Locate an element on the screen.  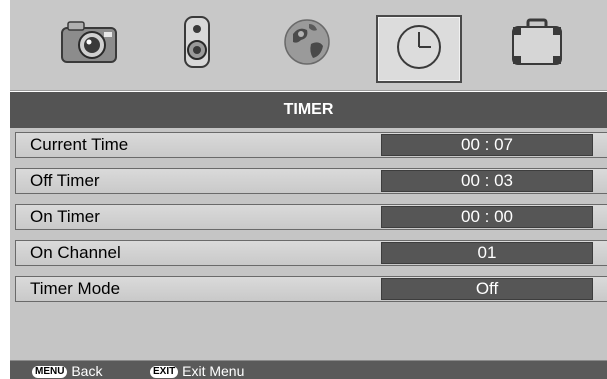
globe-icon is located at coordinates (307, 44).